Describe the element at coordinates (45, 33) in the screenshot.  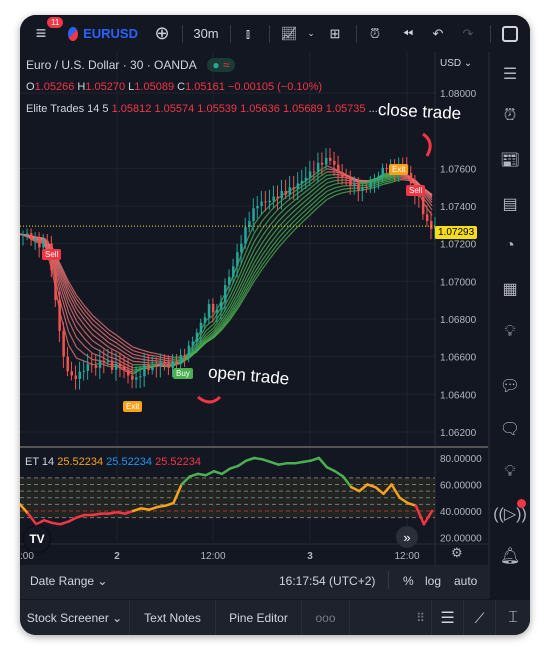
I see `menu-button: ≡ 11` at that location.